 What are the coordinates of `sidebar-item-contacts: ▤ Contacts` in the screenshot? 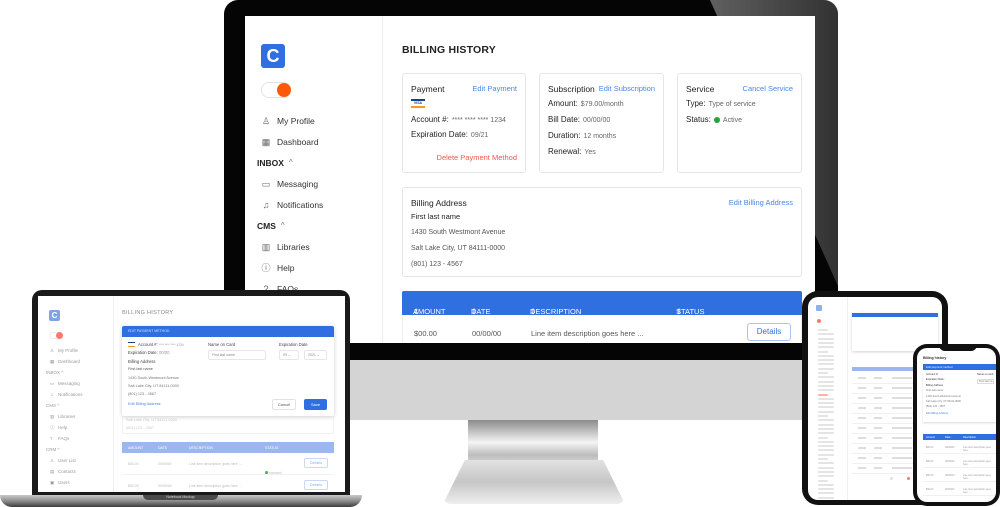 It's located at (64, 471).